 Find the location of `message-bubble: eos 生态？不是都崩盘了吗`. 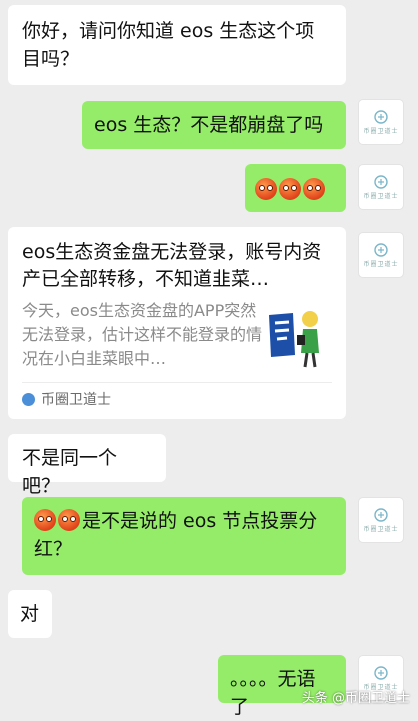

message-bubble: eos 生态？不是都崩盘了吗 is located at coordinates (214, 125).